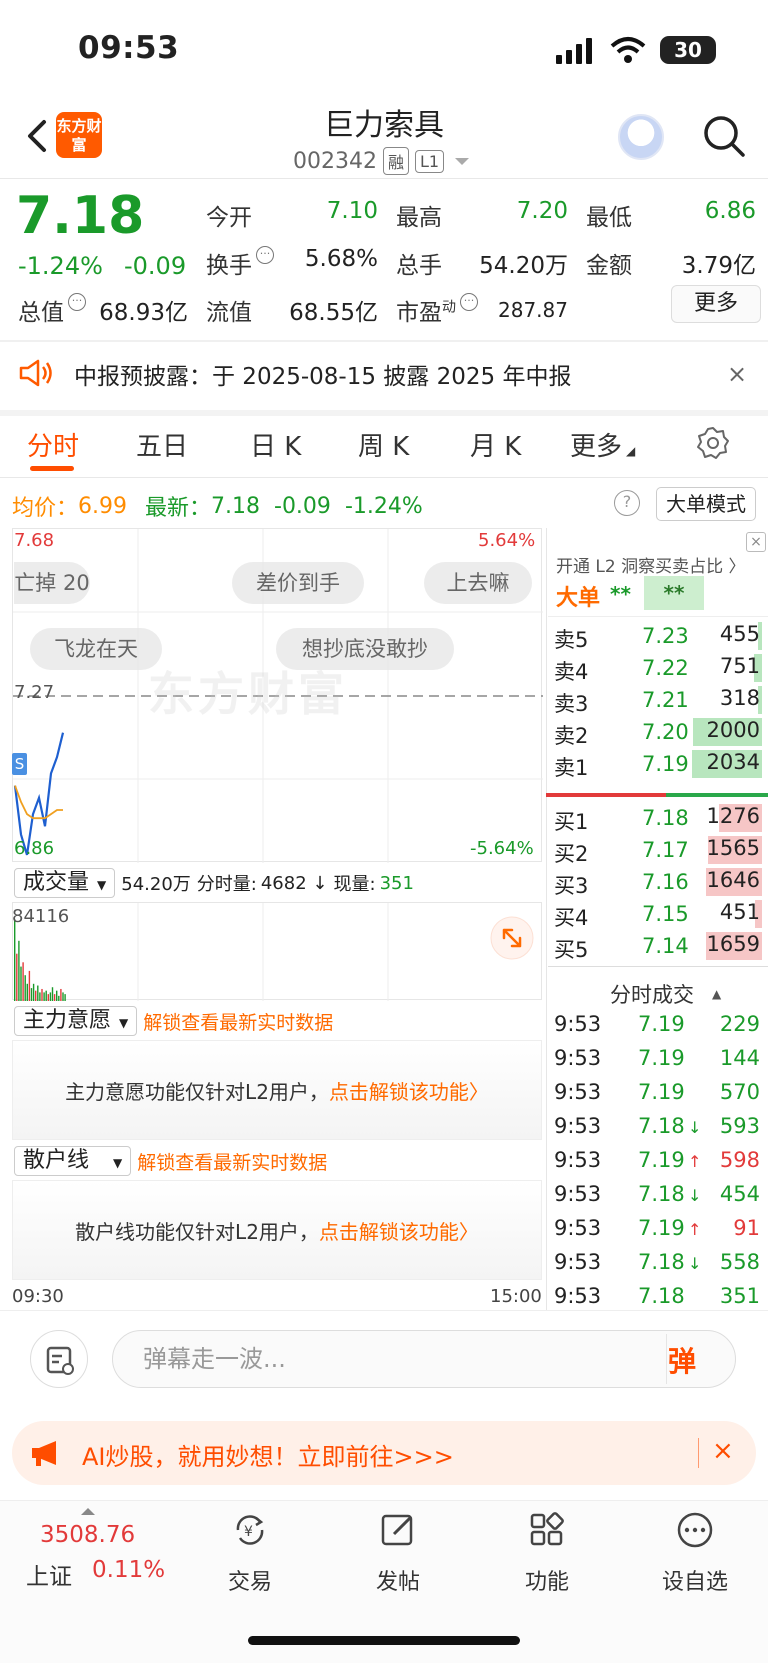 Image resolution: width=768 pixels, height=1663 pixels. Describe the element at coordinates (661, 1126) in the screenshot. I see `tick-price: 7.18` at that location.